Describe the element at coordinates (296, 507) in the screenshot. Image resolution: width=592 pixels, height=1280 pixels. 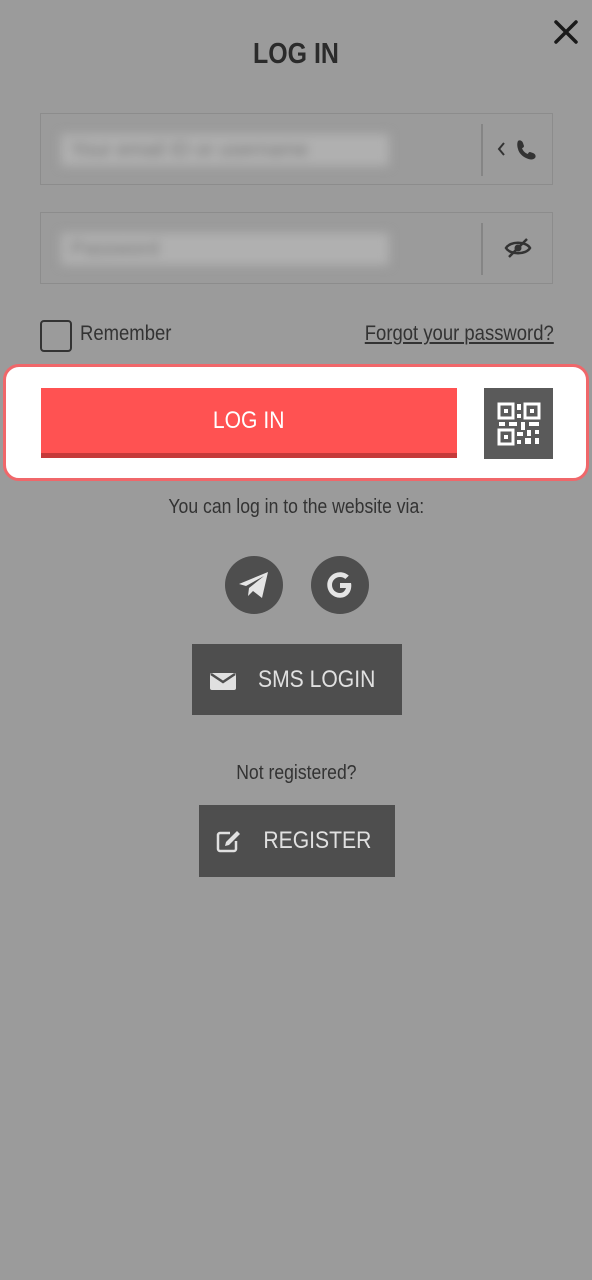
I see `login-via-text: You can log in to the website via:` at that location.